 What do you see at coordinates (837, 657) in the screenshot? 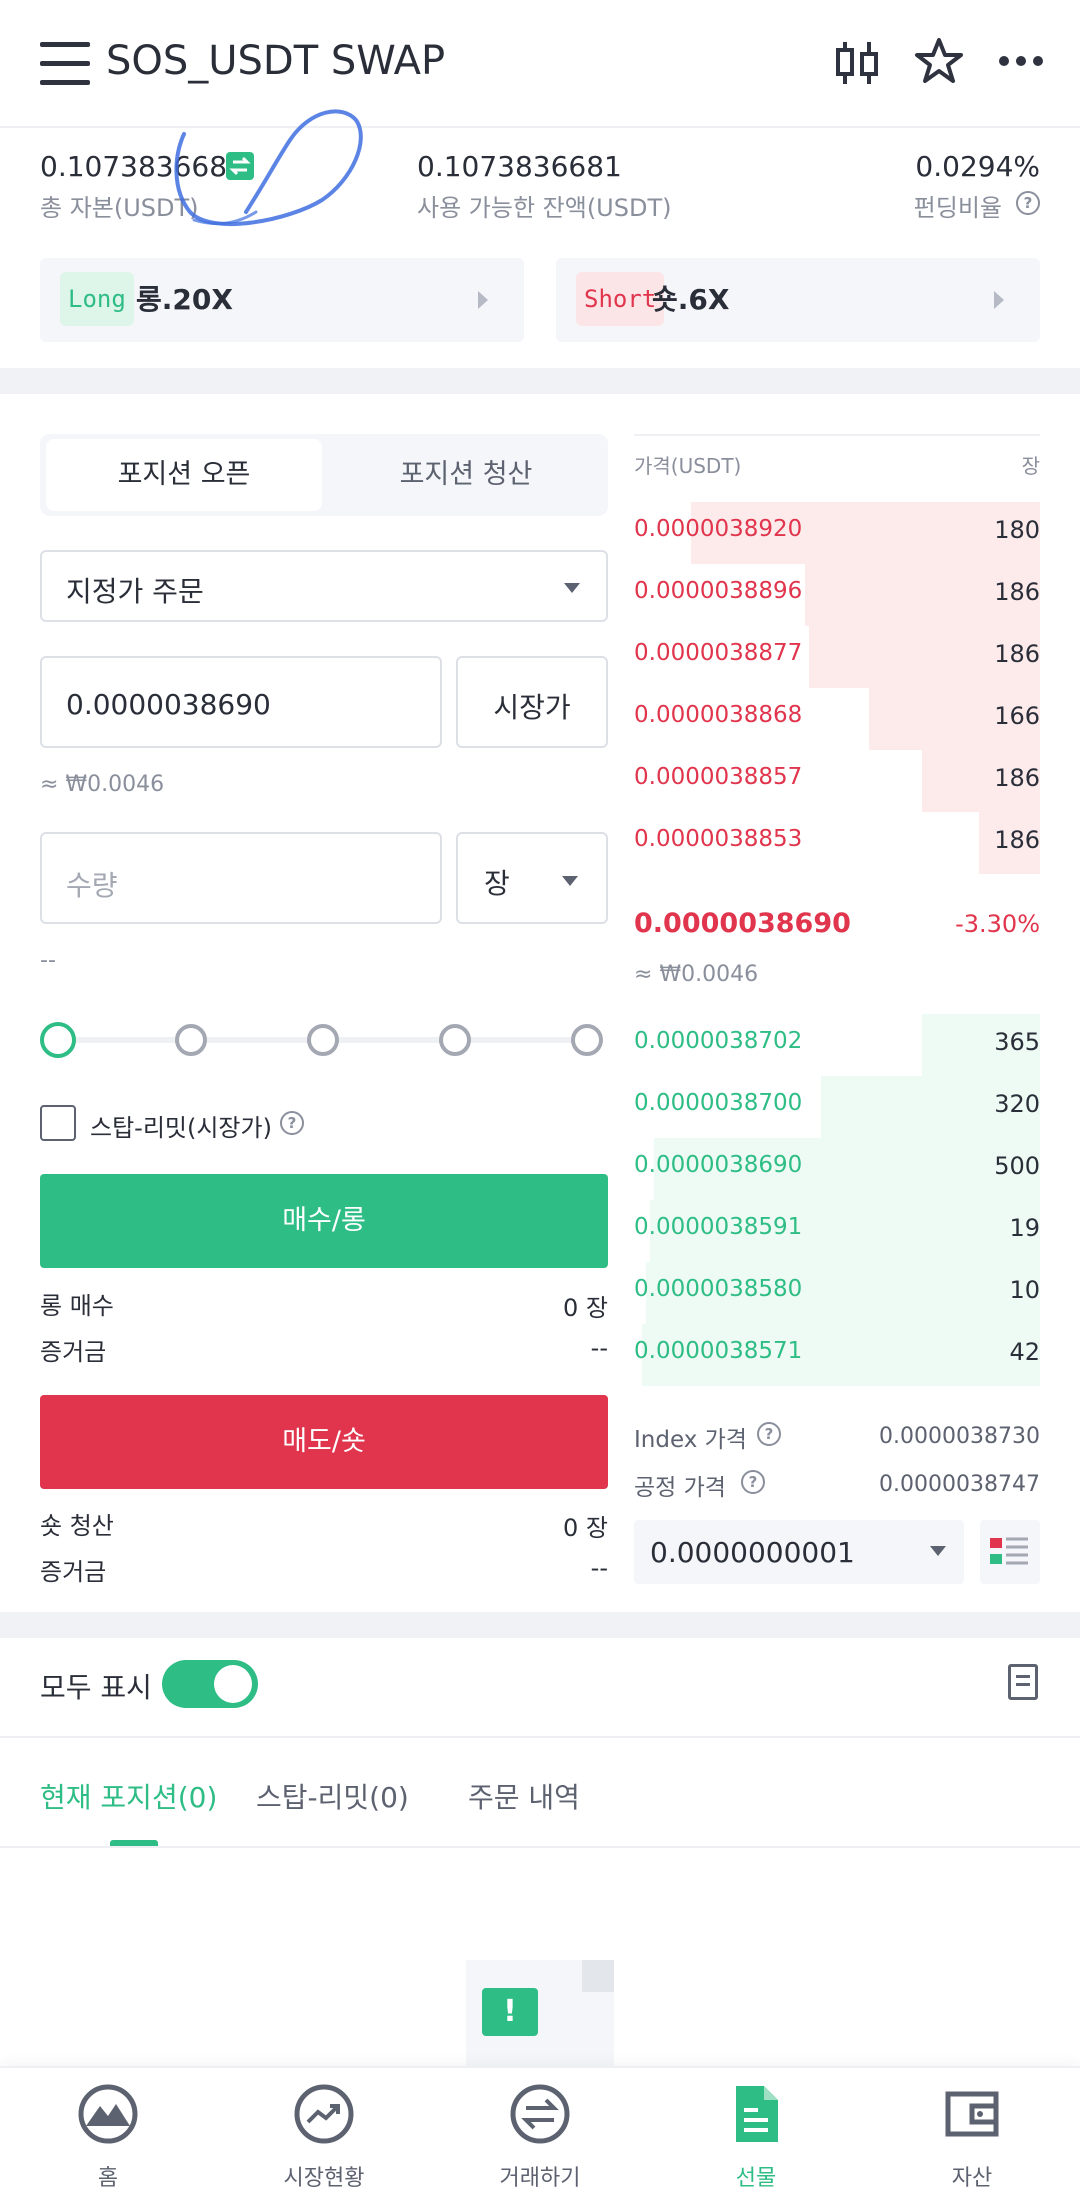
I see `ask-row: 0.0000038877 186` at bounding box center [837, 657].